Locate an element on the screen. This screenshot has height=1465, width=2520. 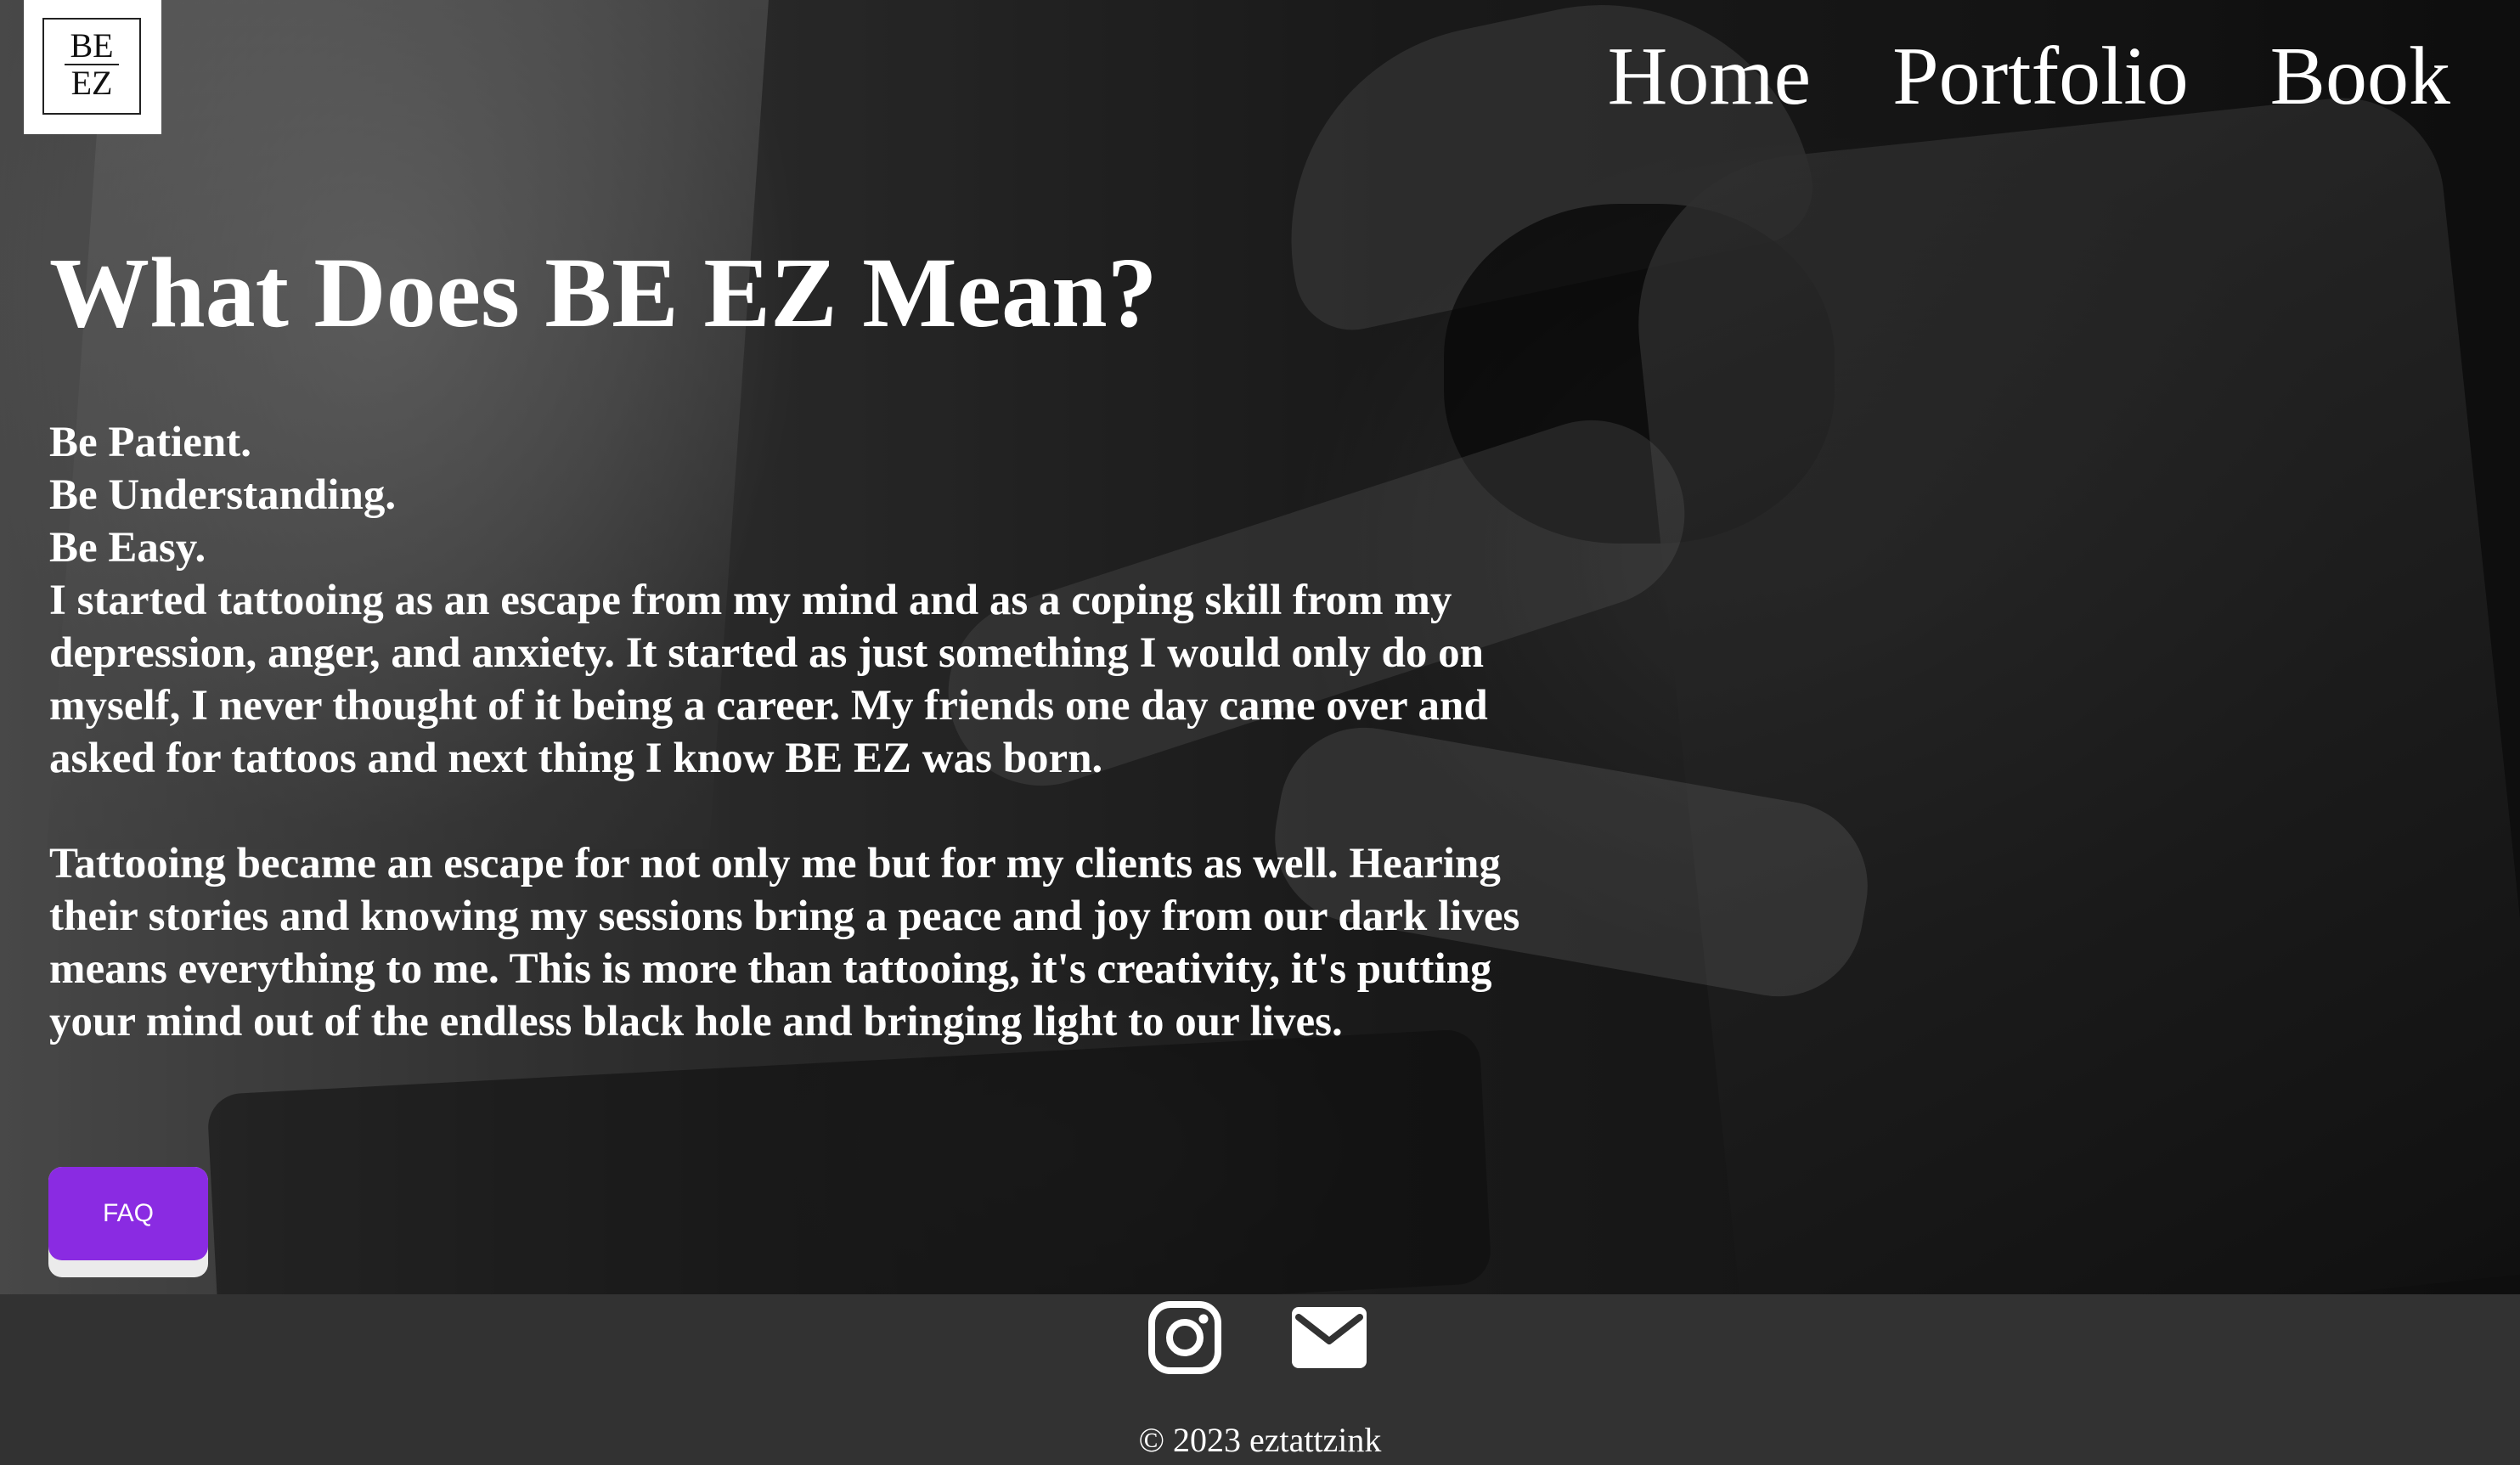
faq-button: FAQ is located at coordinates (128, 1222).